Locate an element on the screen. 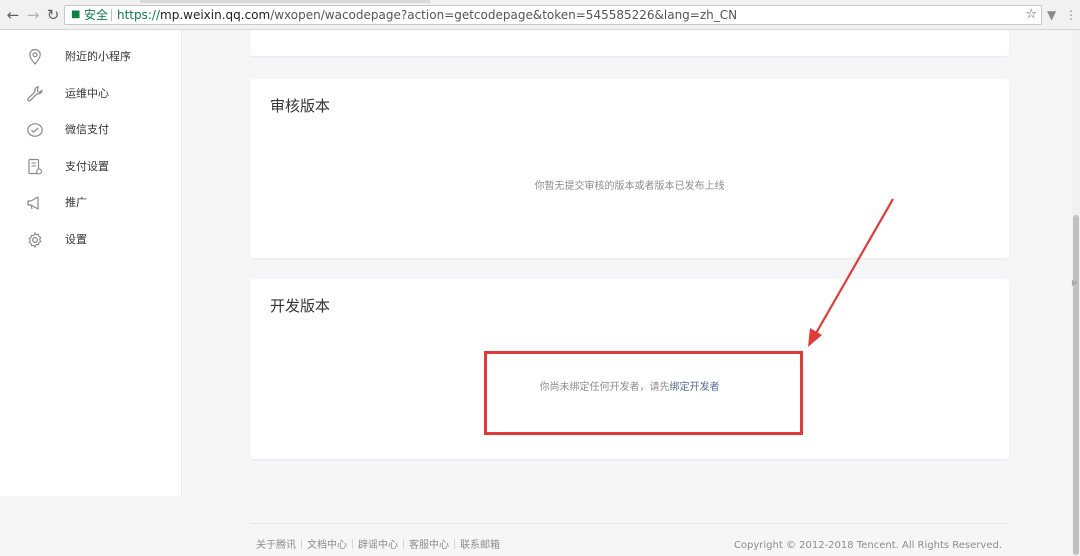  tab-strip is located at coordinates (285, 1).